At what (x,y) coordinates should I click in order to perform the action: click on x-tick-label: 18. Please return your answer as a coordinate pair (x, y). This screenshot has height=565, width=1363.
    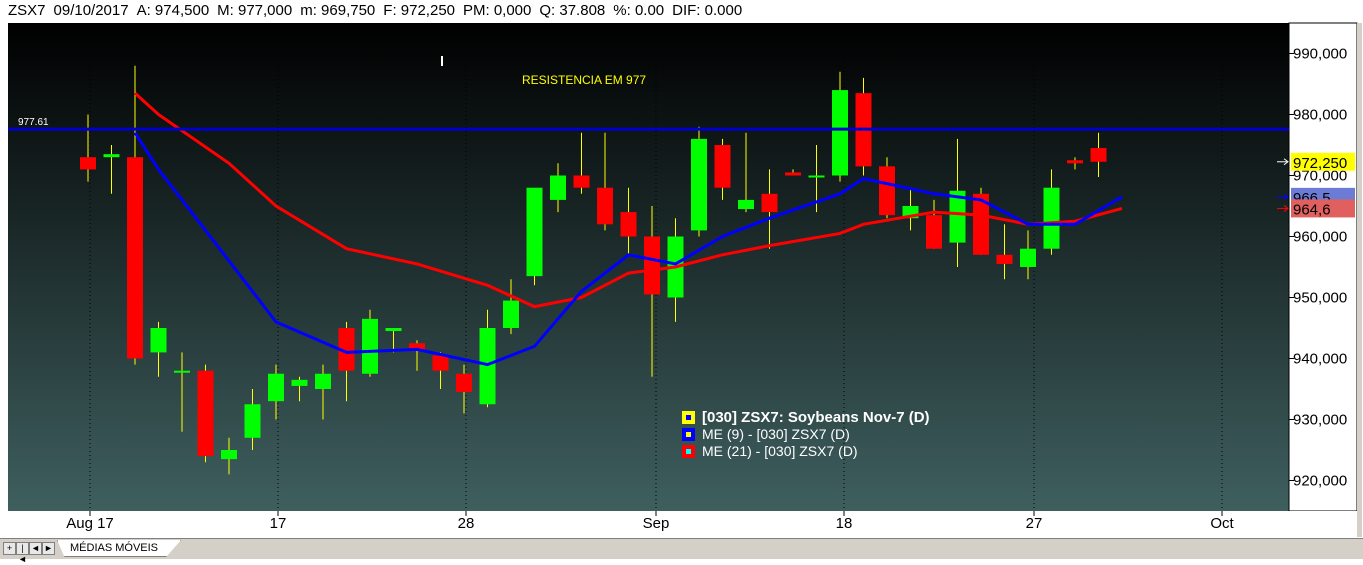
    Looking at the image, I should click on (844, 523).